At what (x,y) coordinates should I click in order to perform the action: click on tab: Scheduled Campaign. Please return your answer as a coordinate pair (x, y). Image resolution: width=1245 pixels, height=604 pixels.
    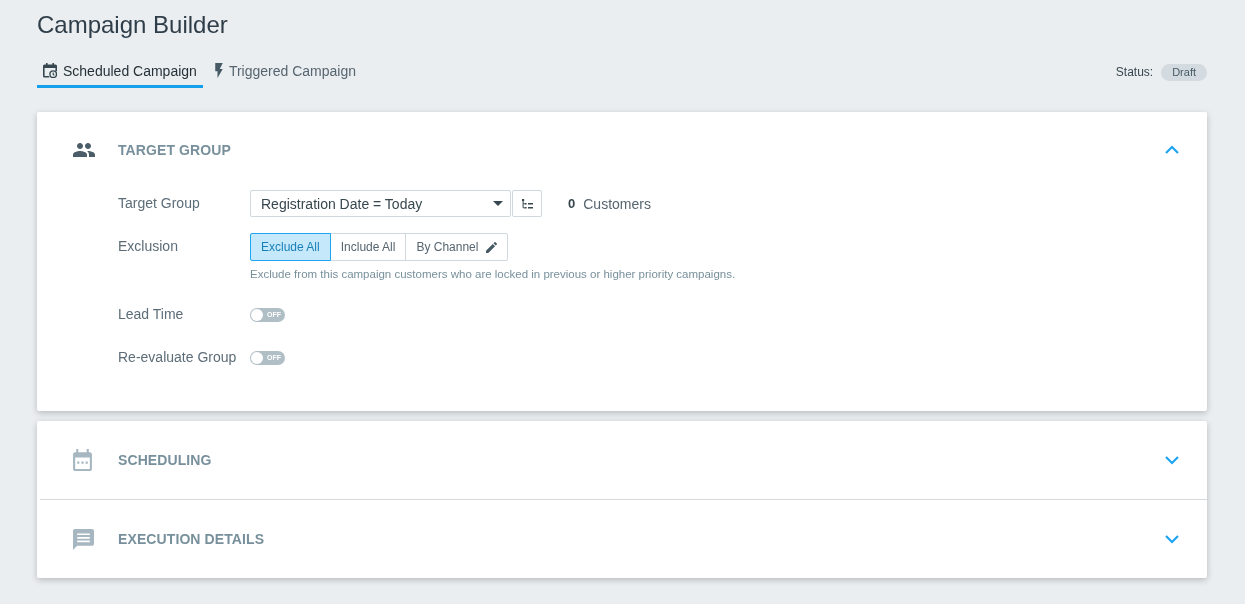
    Looking at the image, I should click on (120, 72).